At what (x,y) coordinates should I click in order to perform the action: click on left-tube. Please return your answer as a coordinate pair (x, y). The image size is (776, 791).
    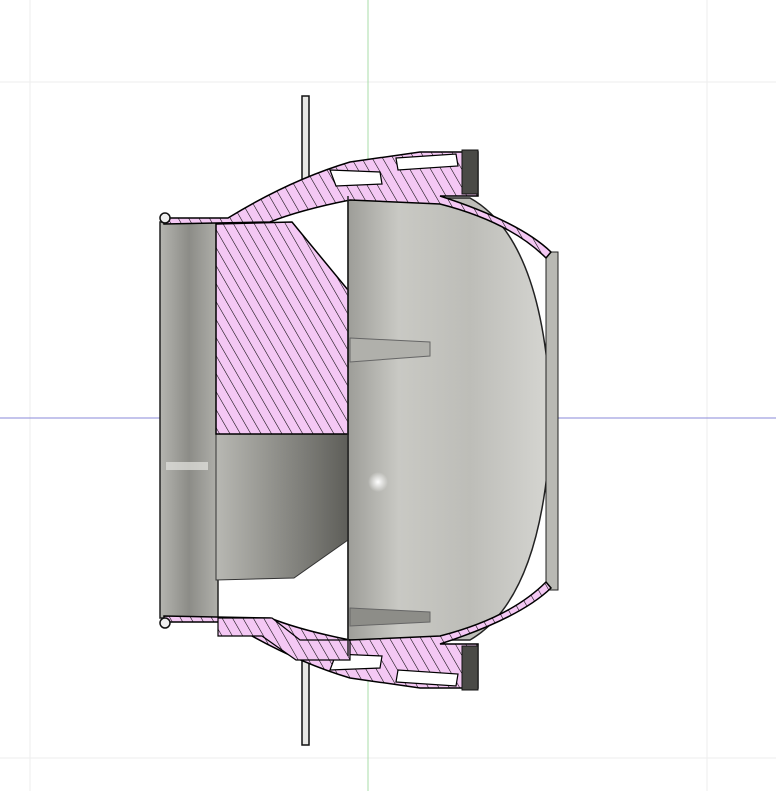
    Looking at the image, I should click on (189, 420).